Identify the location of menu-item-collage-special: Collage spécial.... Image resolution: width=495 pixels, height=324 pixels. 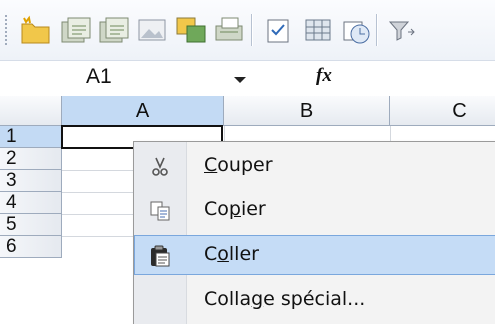
(314, 300).